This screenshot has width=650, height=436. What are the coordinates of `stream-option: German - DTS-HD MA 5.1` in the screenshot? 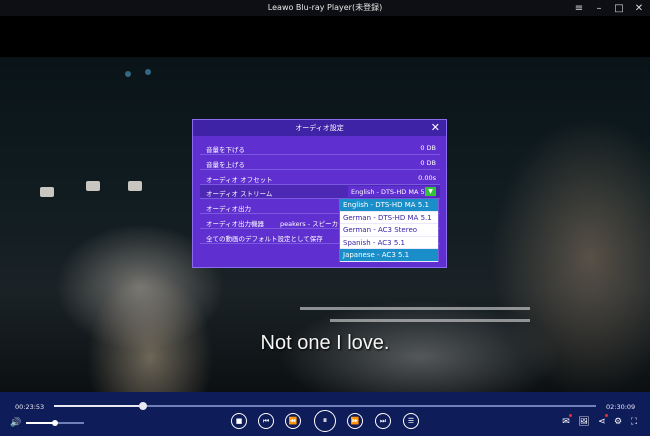 It's located at (389, 218).